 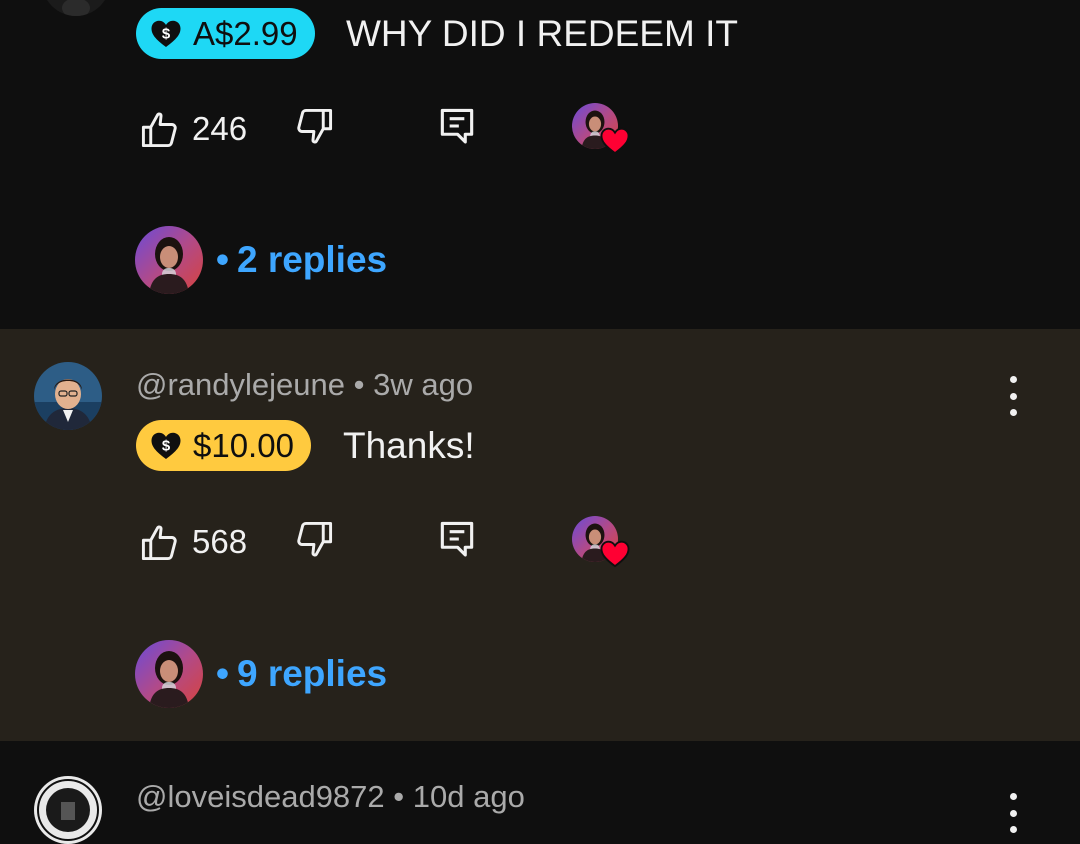 I want to click on superthanks-badge: $10.00, so click(x=223, y=445).